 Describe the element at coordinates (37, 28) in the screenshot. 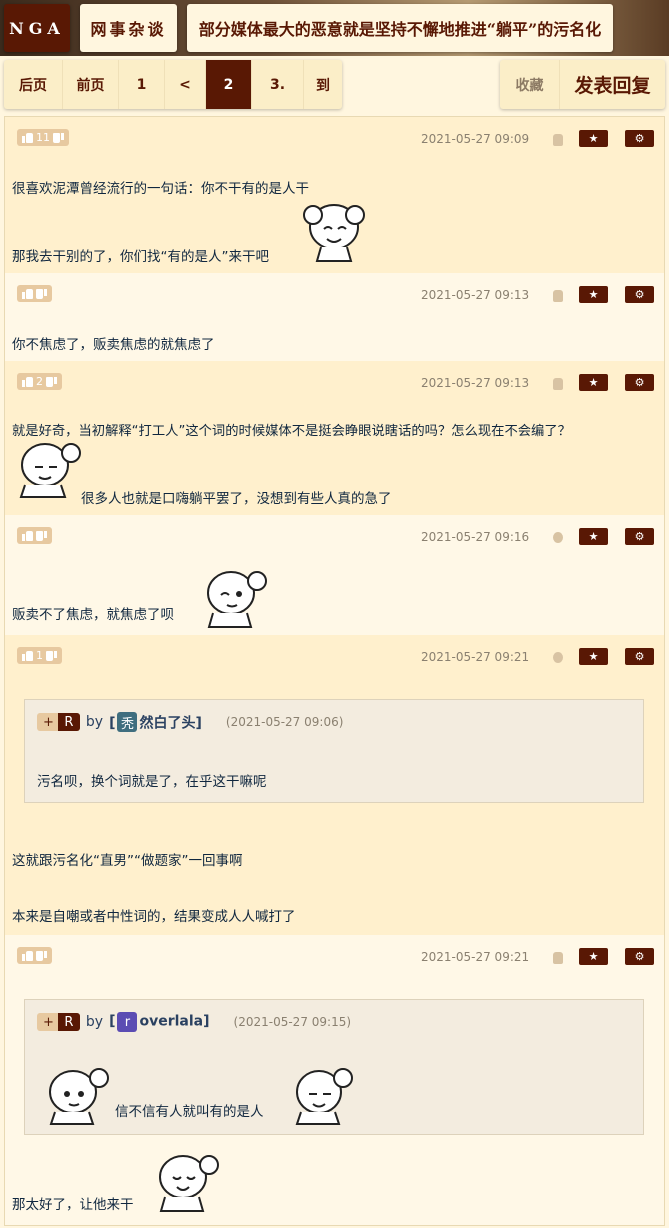

I see `nga-logo: NGA` at that location.